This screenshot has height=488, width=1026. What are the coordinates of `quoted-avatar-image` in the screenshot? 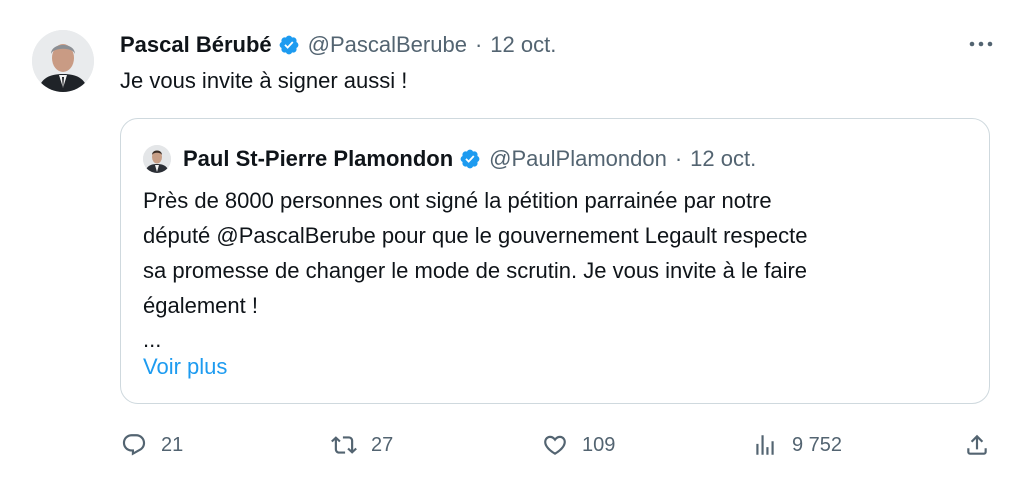 It's located at (157, 159).